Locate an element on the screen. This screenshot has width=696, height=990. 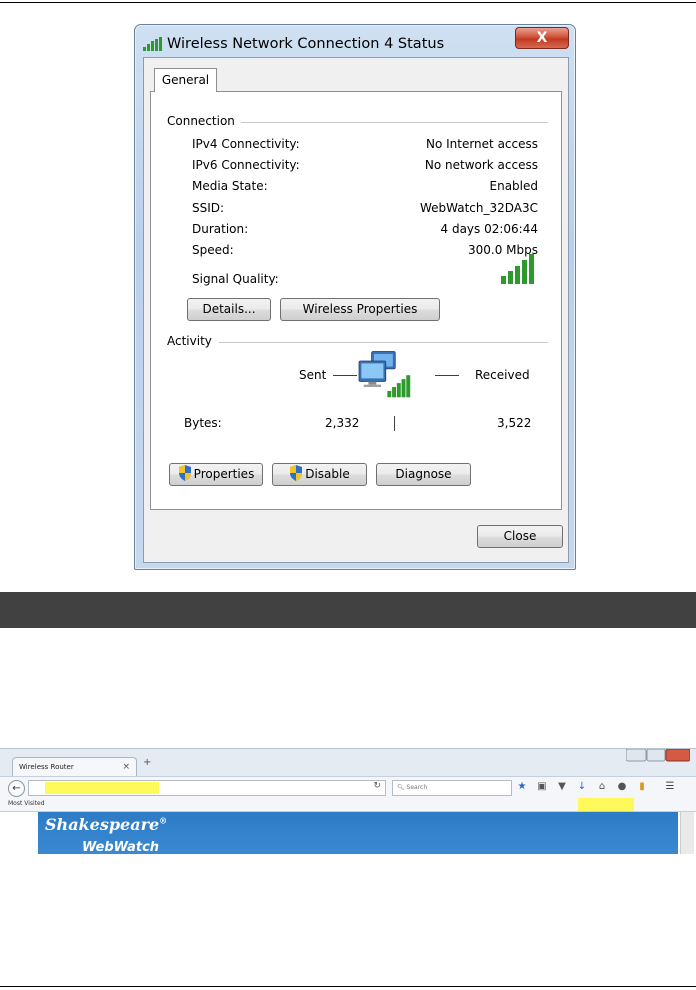
activity-divider is located at coordinates (383, 342).